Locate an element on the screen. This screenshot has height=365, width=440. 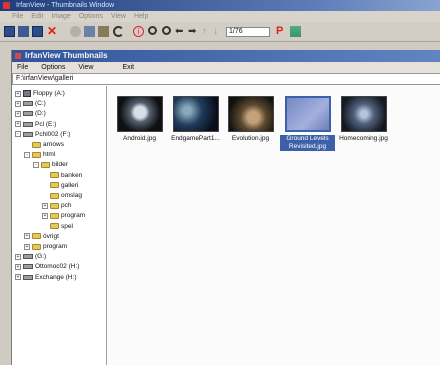
thumbnail-caption: Evolution.jpg is located at coordinates (250, 138).